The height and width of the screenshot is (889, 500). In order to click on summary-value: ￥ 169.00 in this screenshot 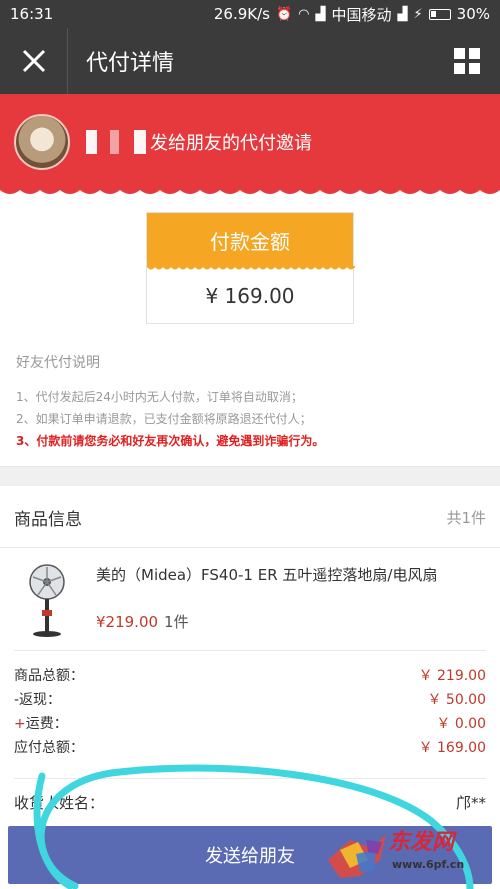, I will do `click(452, 748)`.